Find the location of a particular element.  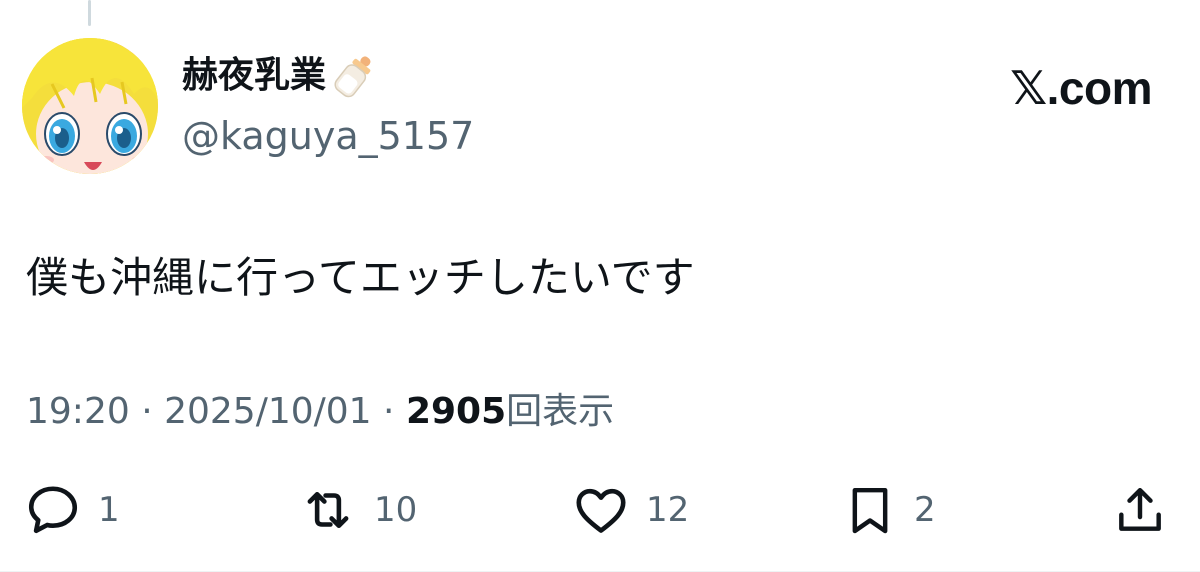

user-handle: @kaguya_5157 is located at coordinates (328, 136).